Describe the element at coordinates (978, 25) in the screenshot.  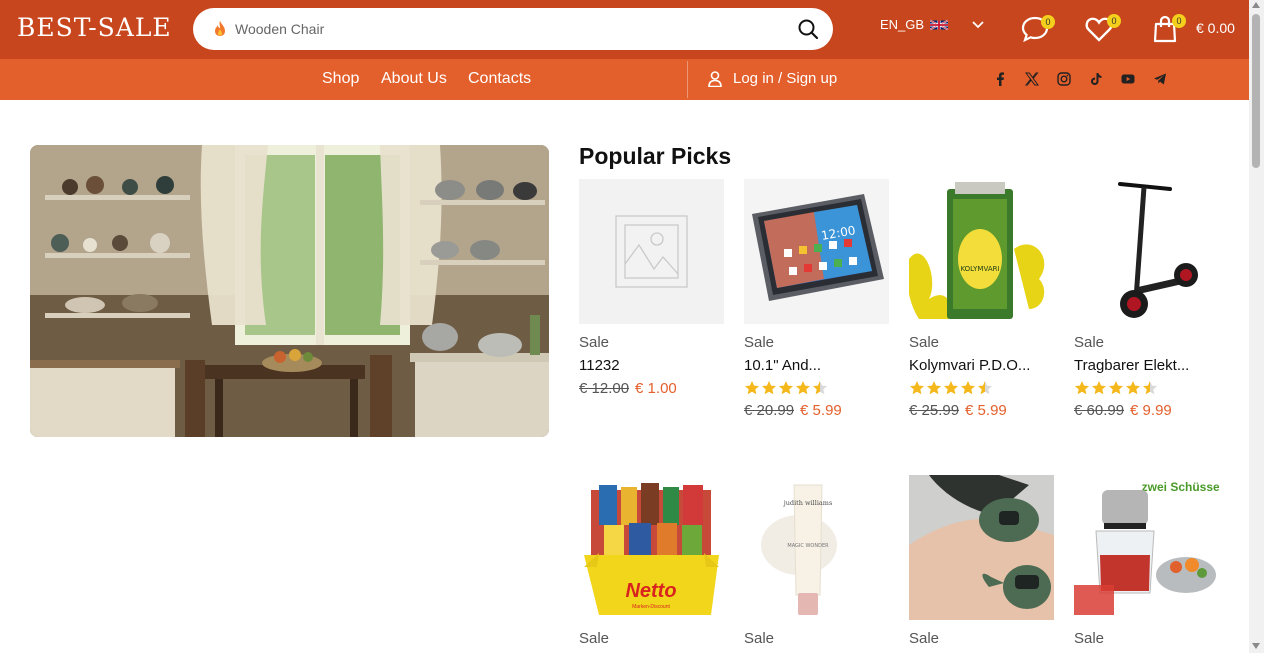
I see `chevron-down-icon` at that location.